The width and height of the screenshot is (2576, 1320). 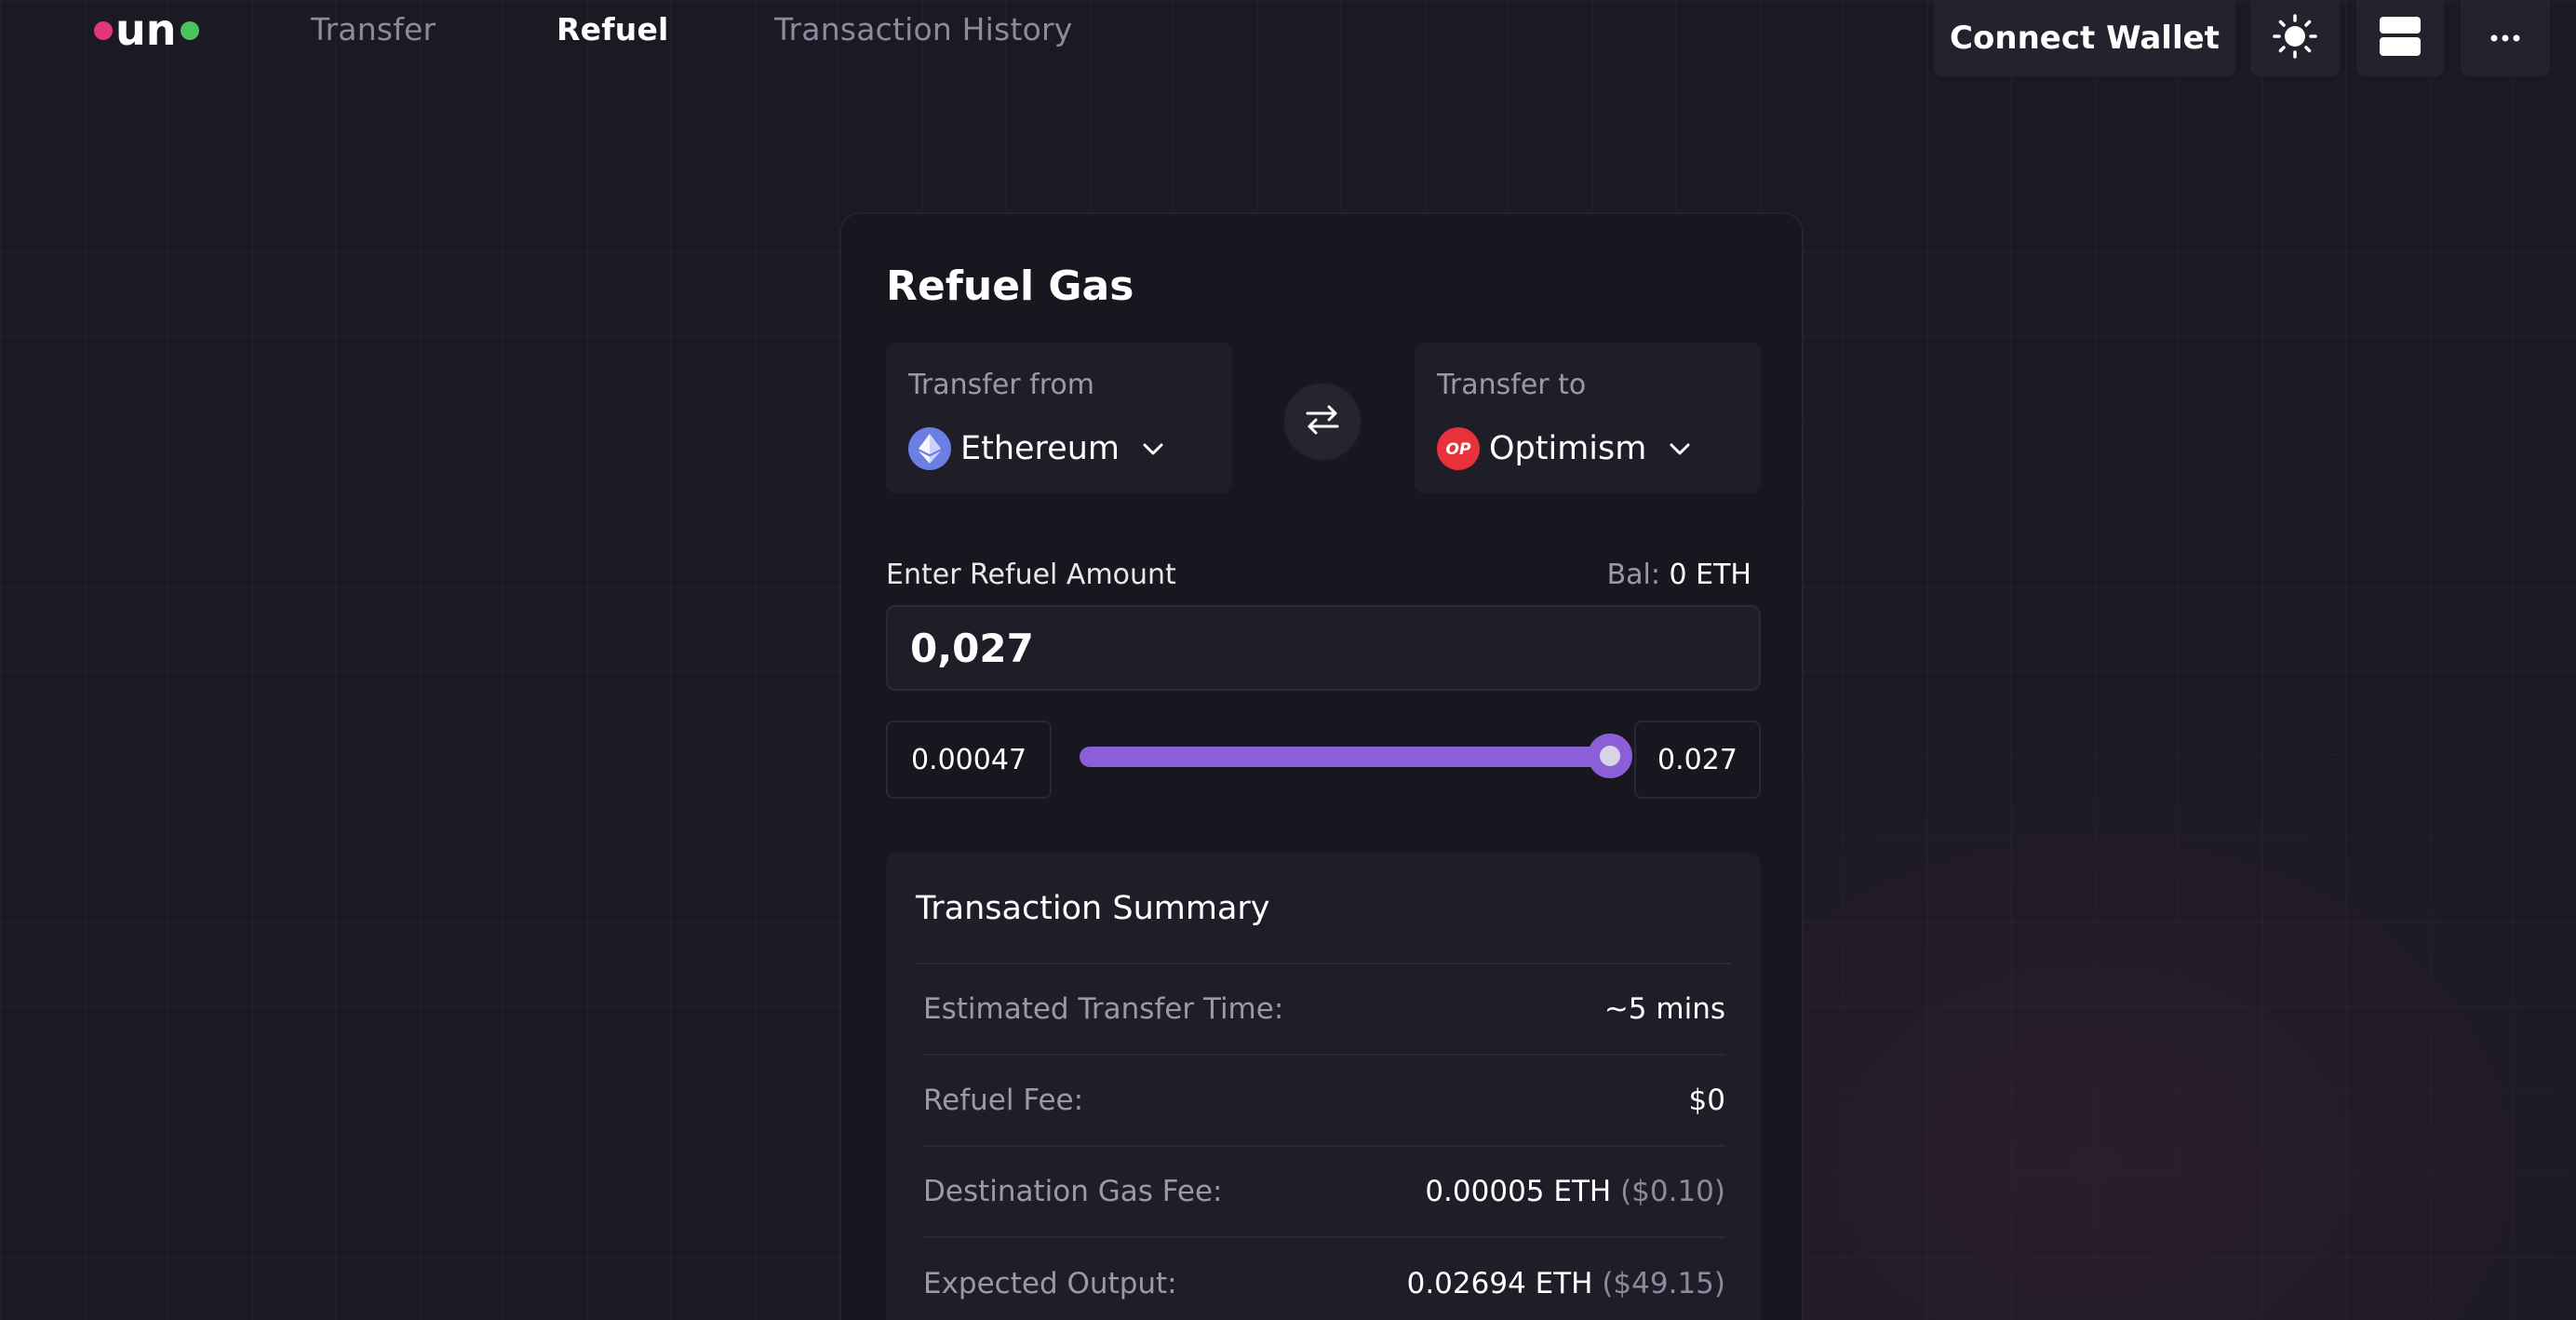 What do you see at coordinates (1568, 448) in the screenshot?
I see `to-chain-name: Optimism` at bounding box center [1568, 448].